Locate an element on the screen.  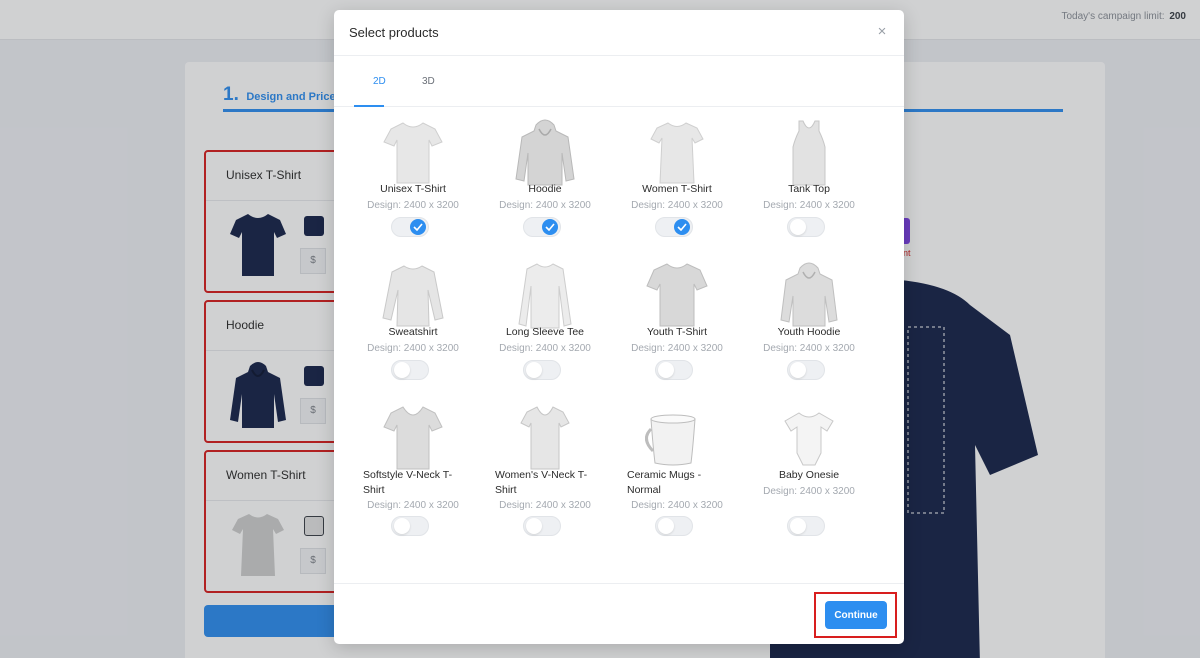
product-name: Sweatshirt is located at coordinates (413, 332).